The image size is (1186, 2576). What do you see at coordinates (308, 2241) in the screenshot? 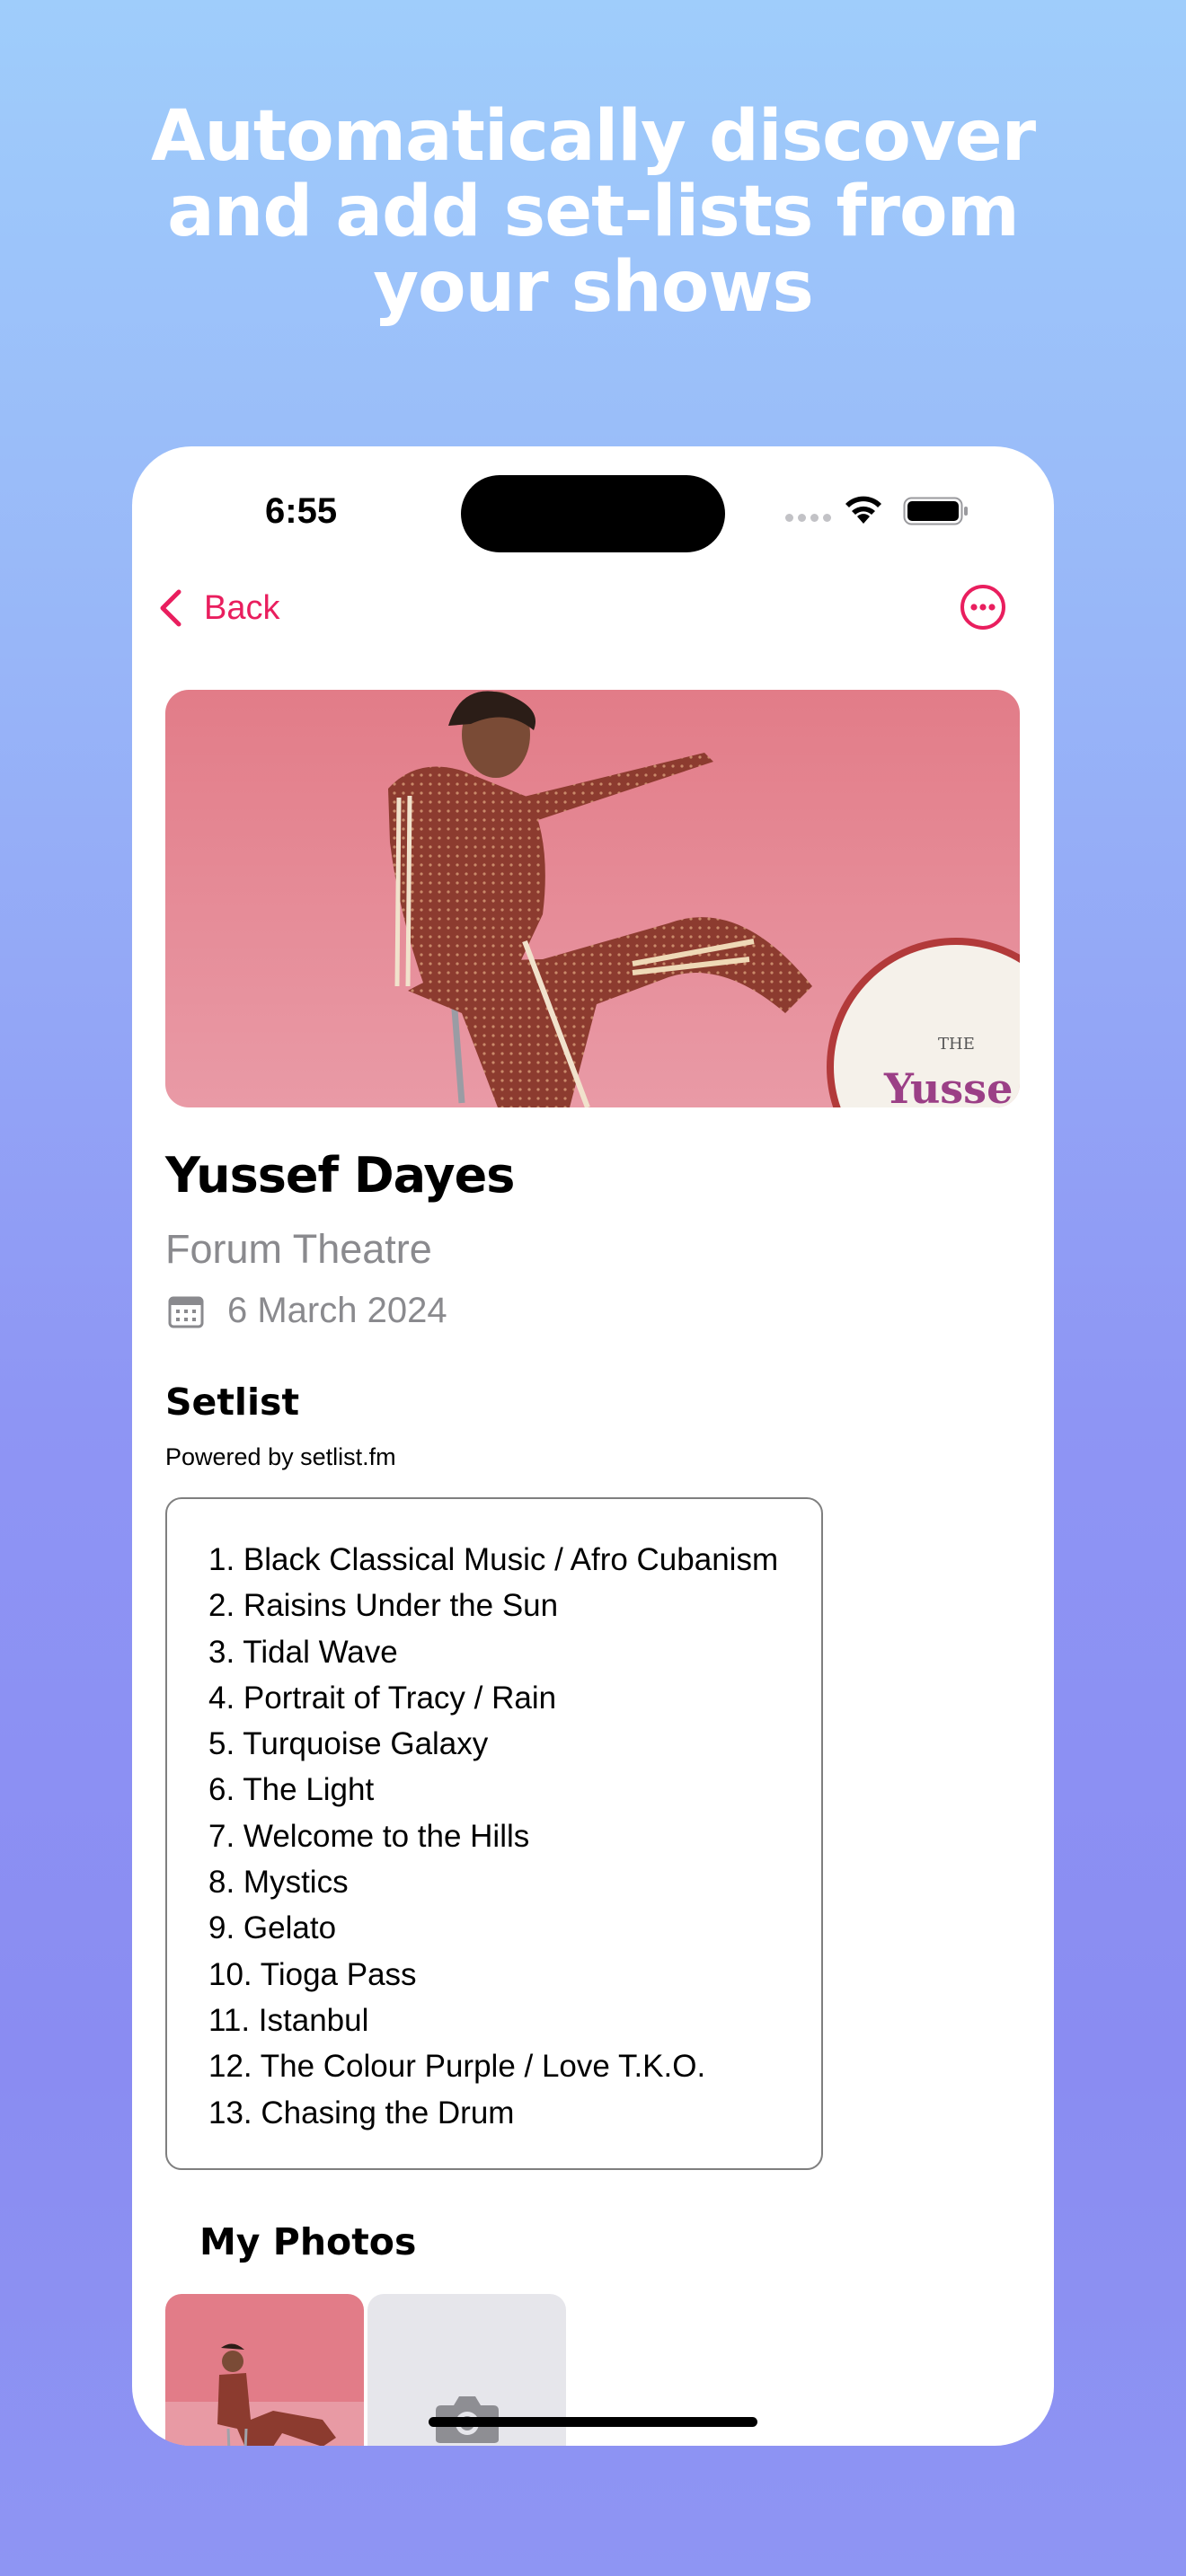
I see `photos-heading: My Photos` at bounding box center [308, 2241].